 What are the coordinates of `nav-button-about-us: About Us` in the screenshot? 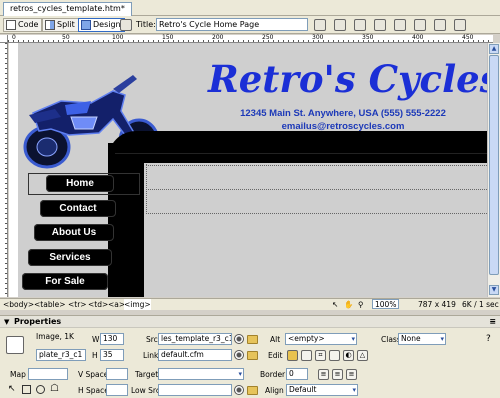 It's located at (74, 232).